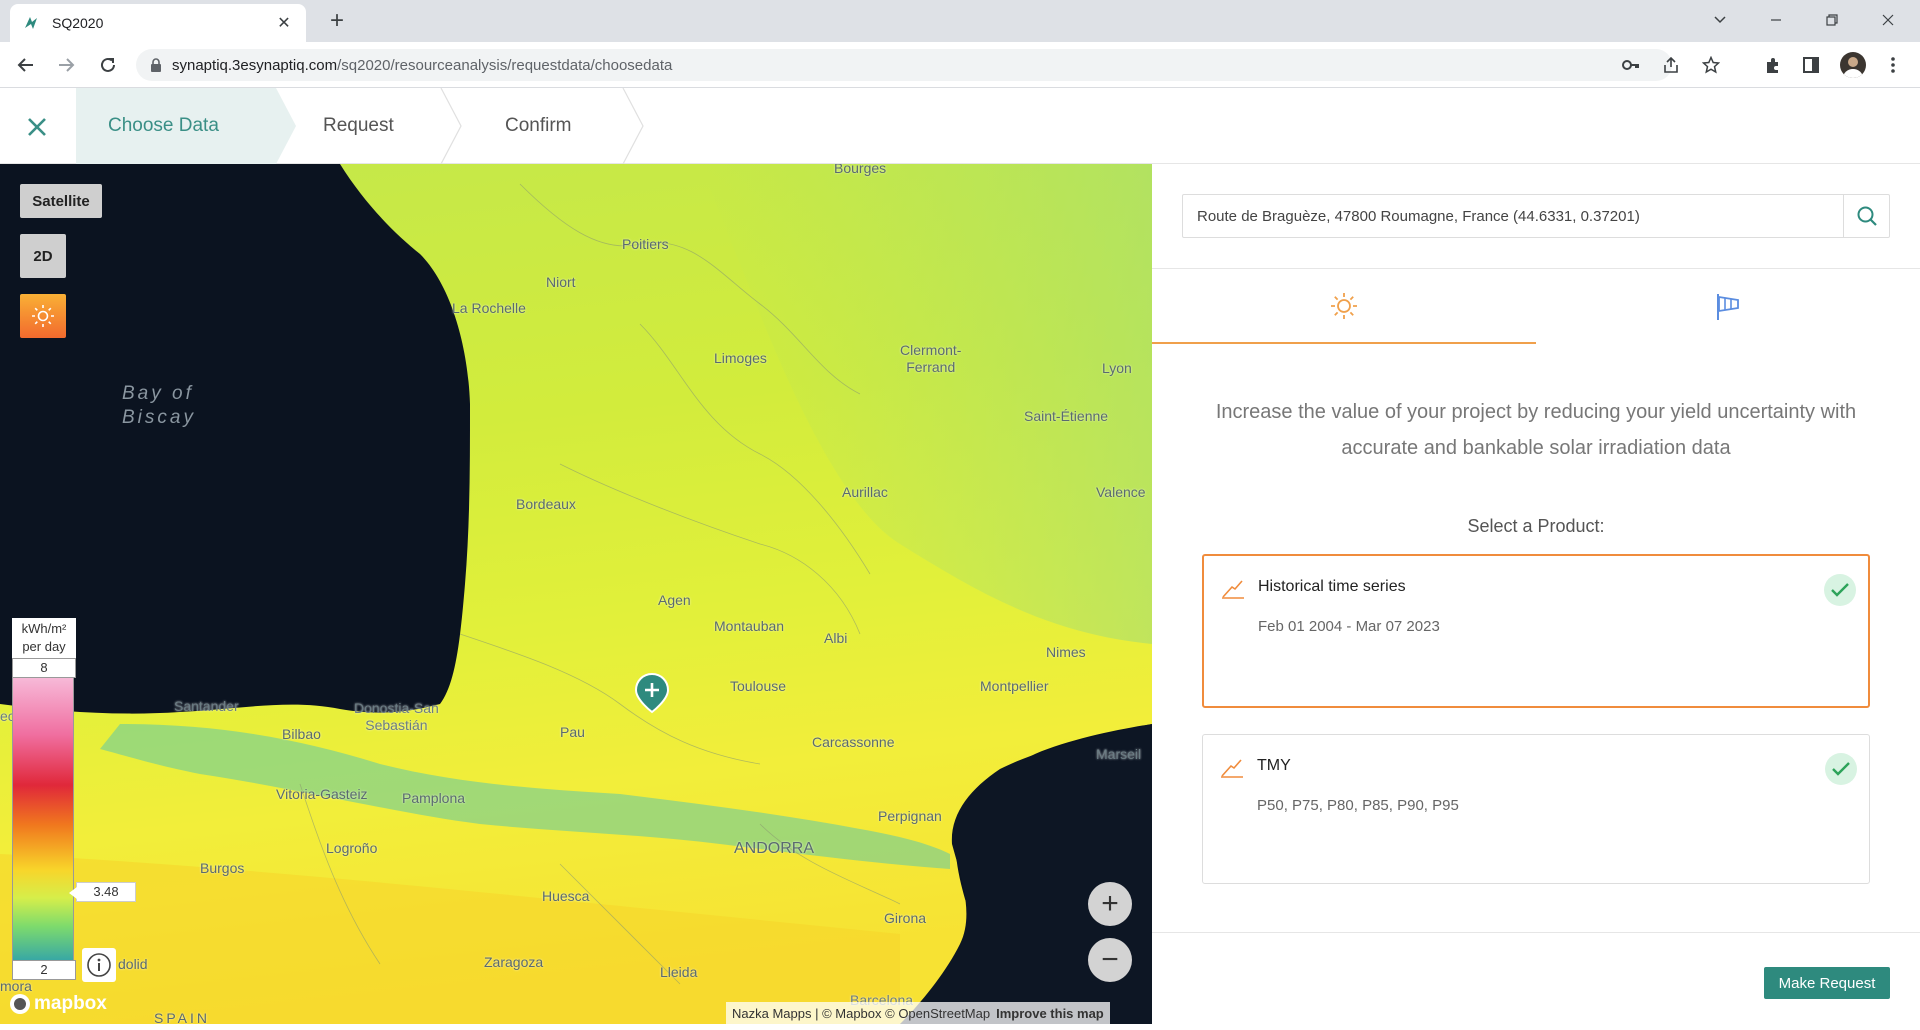  What do you see at coordinates (1119, 754) in the screenshot?
I see `city-label: Marseil` at bounding box center [1119, 754].